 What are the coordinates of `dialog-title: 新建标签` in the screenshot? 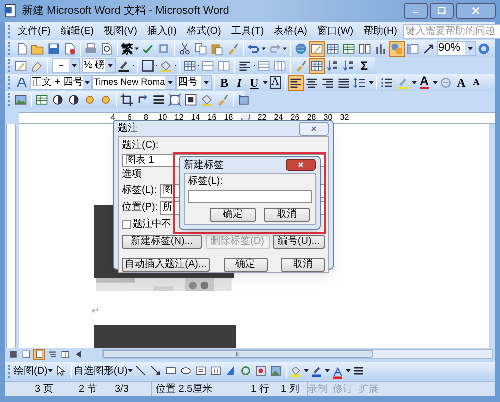 It's located at (204, 165).